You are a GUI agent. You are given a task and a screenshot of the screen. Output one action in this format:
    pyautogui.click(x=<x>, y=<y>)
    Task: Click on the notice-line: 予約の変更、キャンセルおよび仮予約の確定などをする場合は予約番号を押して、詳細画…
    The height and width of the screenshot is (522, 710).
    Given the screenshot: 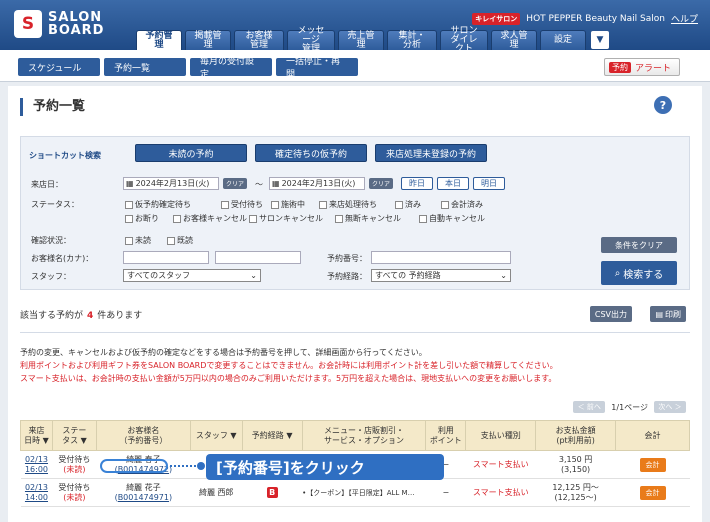 What is the action you would take?
    pyautogui.click(x=223, y=352)
    